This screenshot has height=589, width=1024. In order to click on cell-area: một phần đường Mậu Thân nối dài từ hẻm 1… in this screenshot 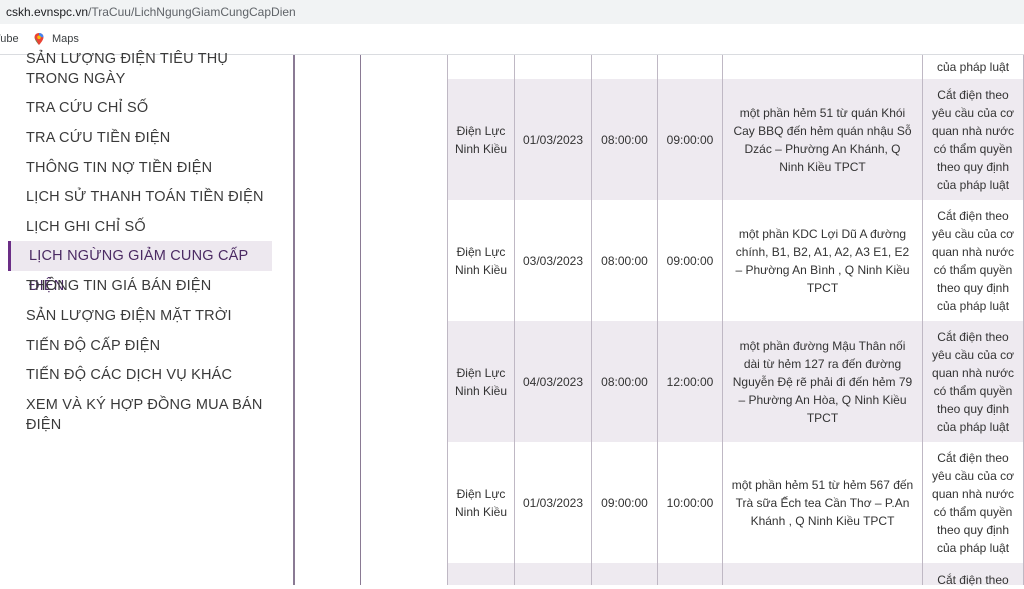, I will do `click(823, 381)`.